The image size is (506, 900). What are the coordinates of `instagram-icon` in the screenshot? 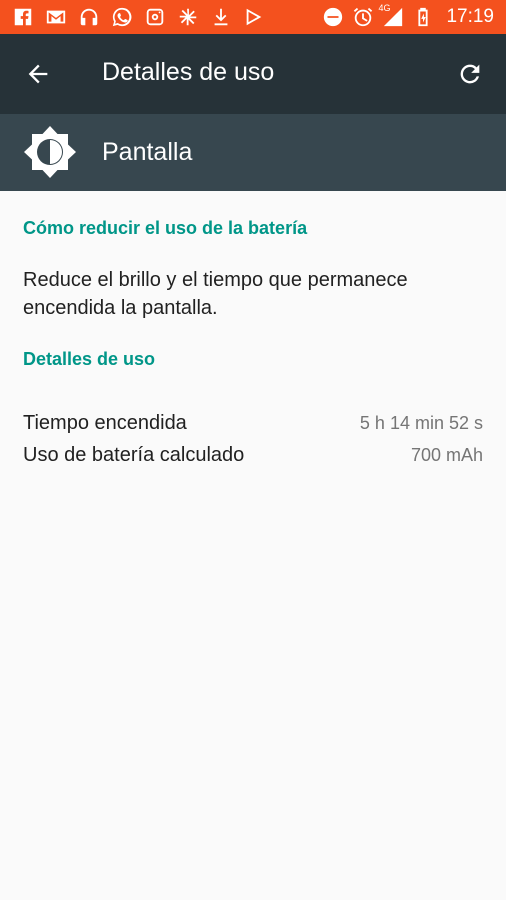 It's located at (155, 17).